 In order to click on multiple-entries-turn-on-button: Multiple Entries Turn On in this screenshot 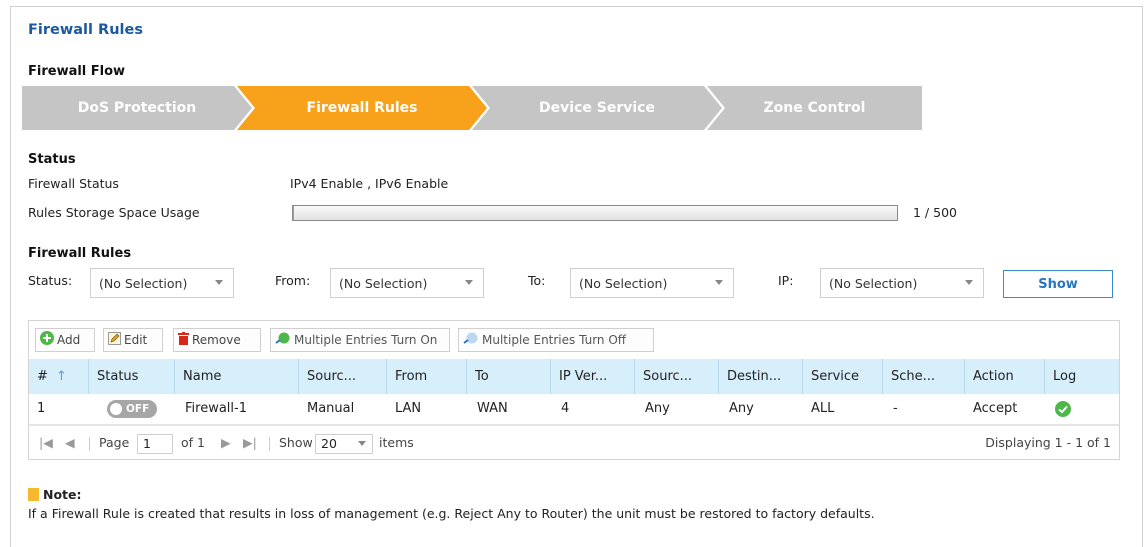, I will do `click(360, 340)`.